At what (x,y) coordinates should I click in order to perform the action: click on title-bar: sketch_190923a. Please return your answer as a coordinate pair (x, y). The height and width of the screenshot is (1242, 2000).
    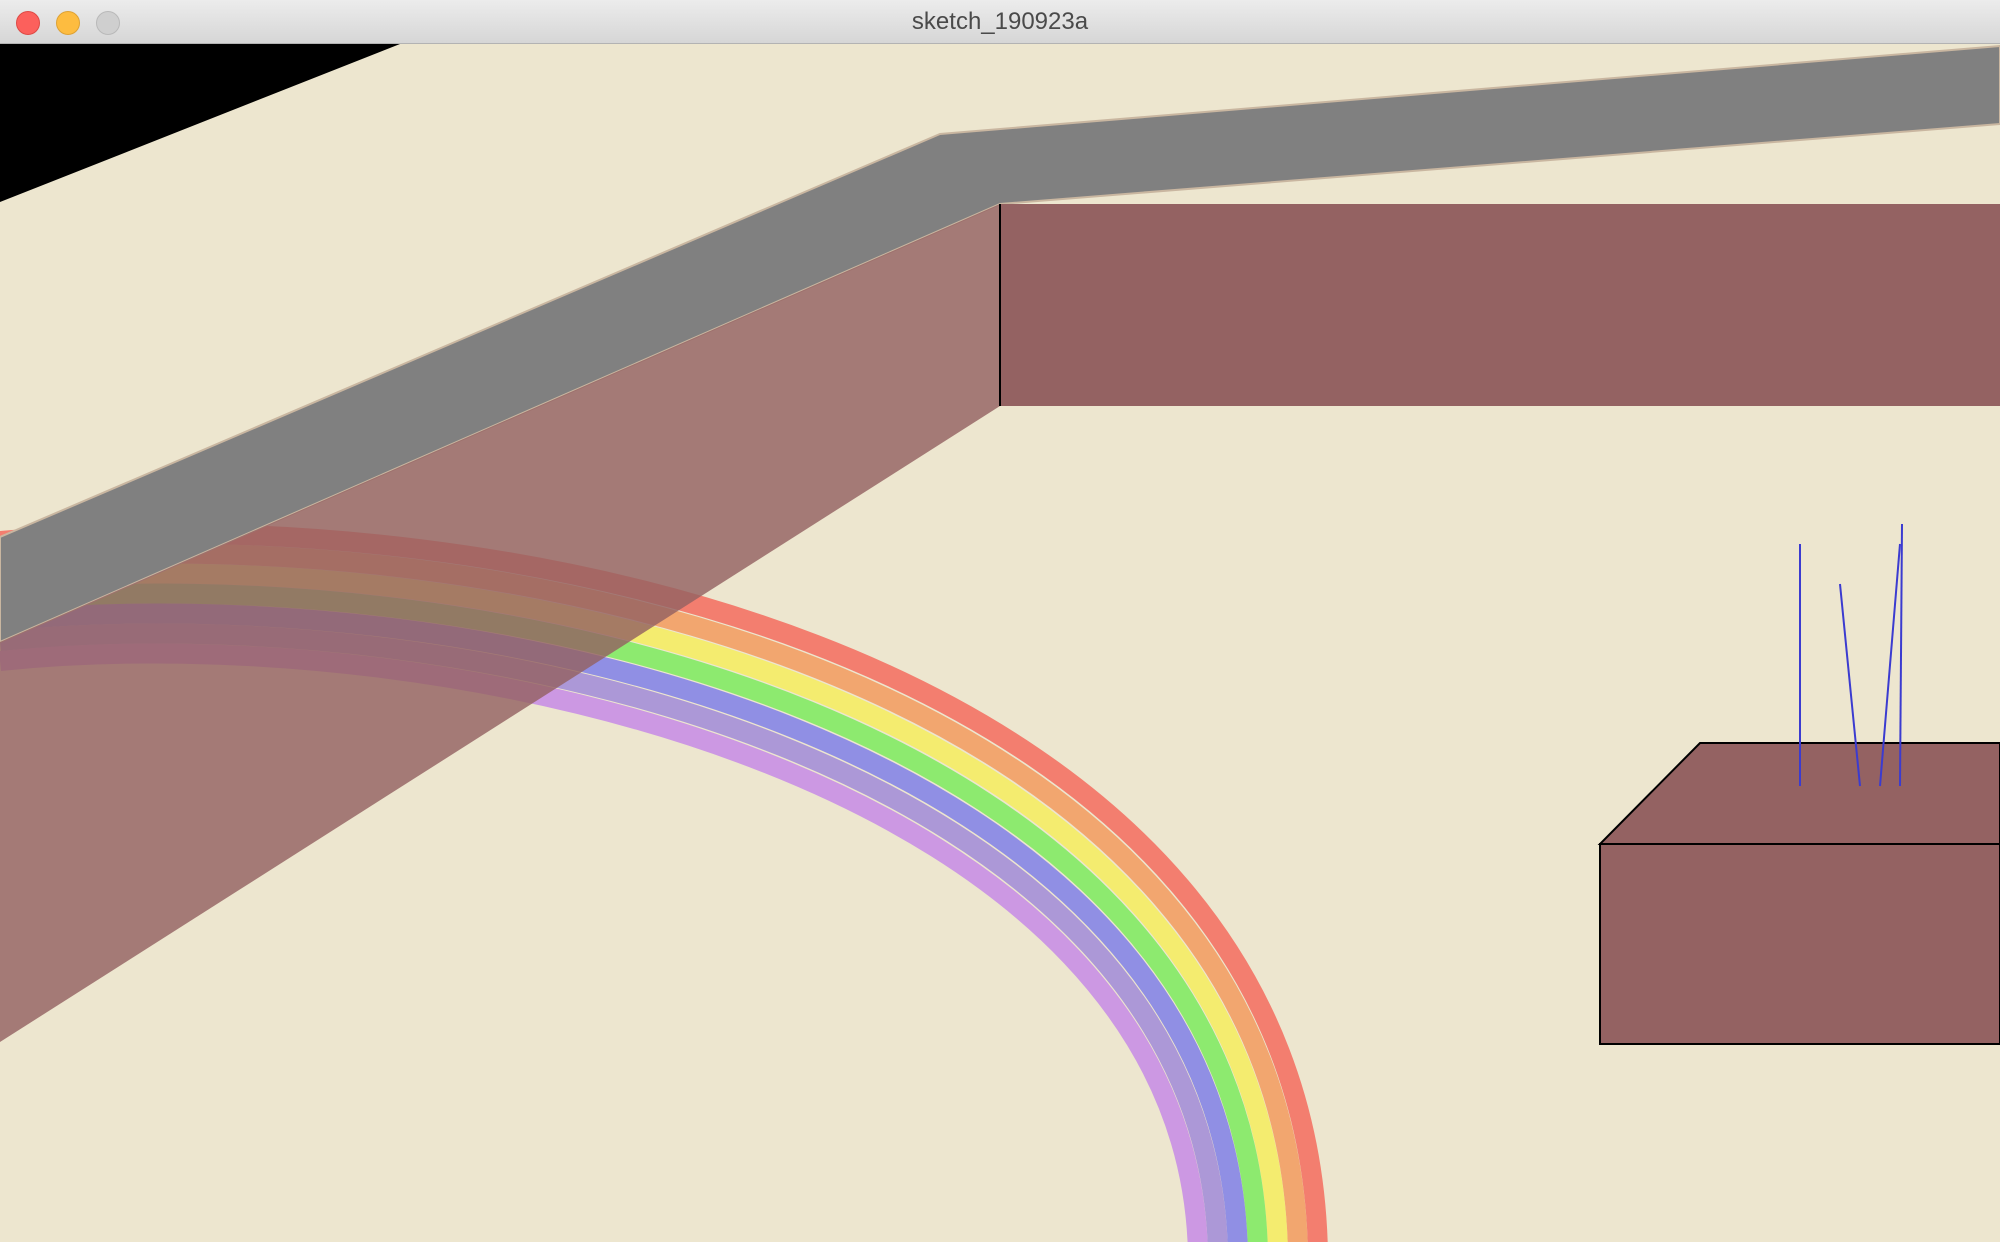
    Looking at the image, I should click on (1000, 22).